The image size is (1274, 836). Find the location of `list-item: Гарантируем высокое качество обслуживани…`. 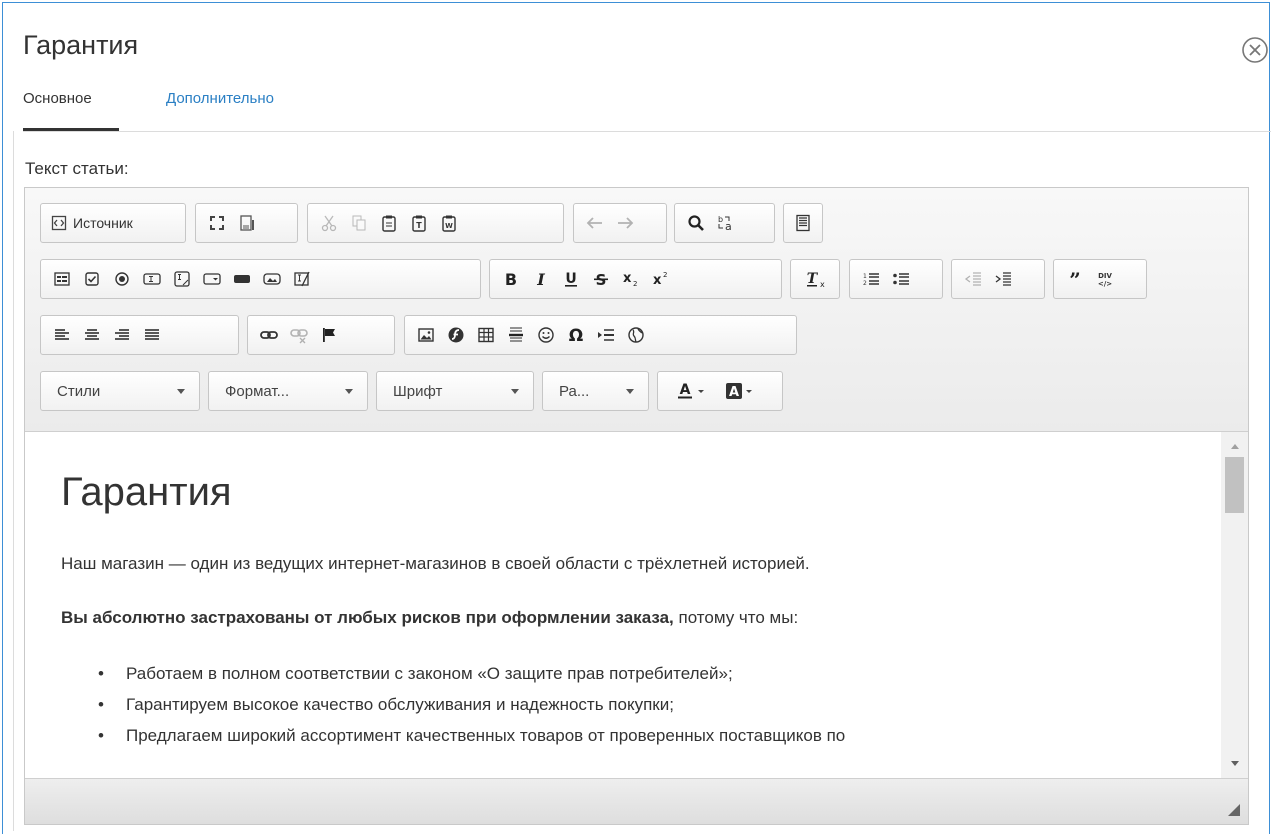

list-item: Гарантируем высокое качество обслуживани… is located at coordinates (453, 704).